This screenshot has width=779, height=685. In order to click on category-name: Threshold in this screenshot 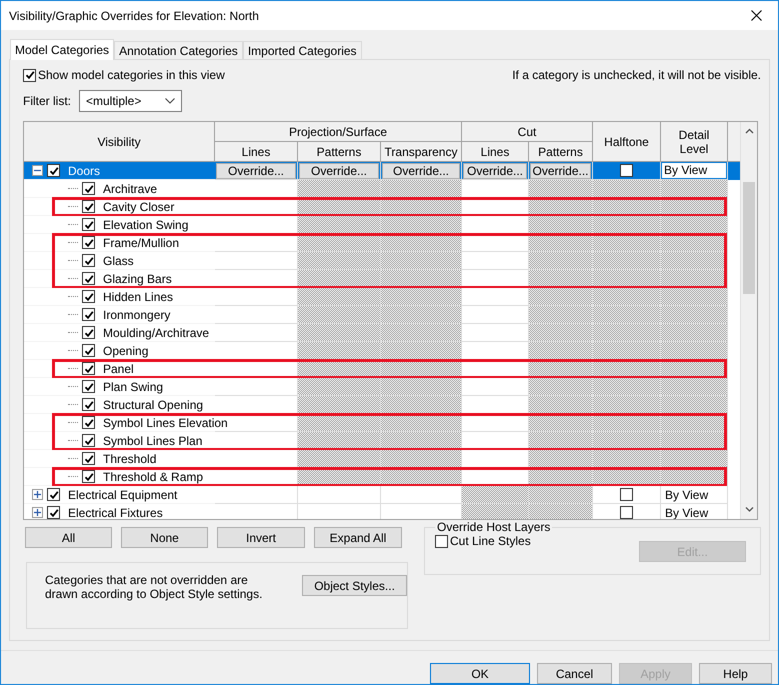, I will do `click(129, 459)`.